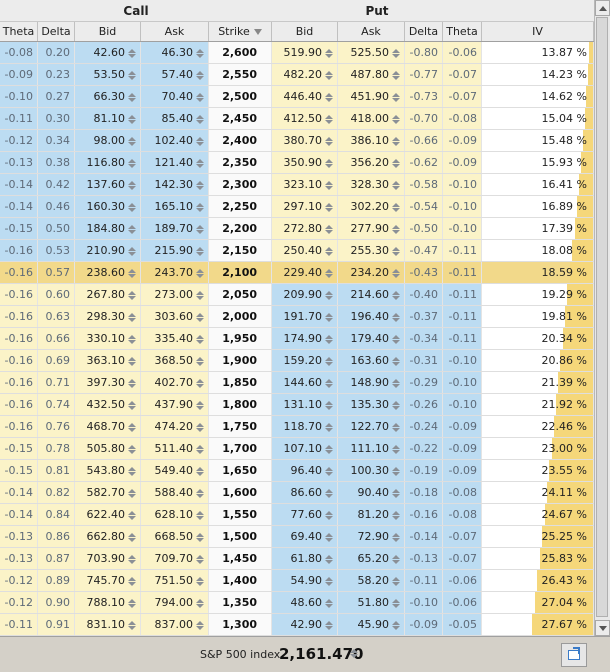 Image resolution: width=610 pixels, height=672 pixels. I want to click on scrollbar-thumb, so click(602, 317).